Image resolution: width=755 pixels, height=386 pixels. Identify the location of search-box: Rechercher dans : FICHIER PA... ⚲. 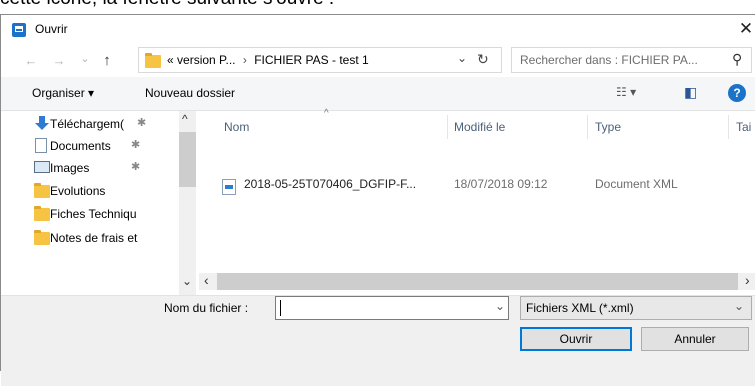
(631, 60).